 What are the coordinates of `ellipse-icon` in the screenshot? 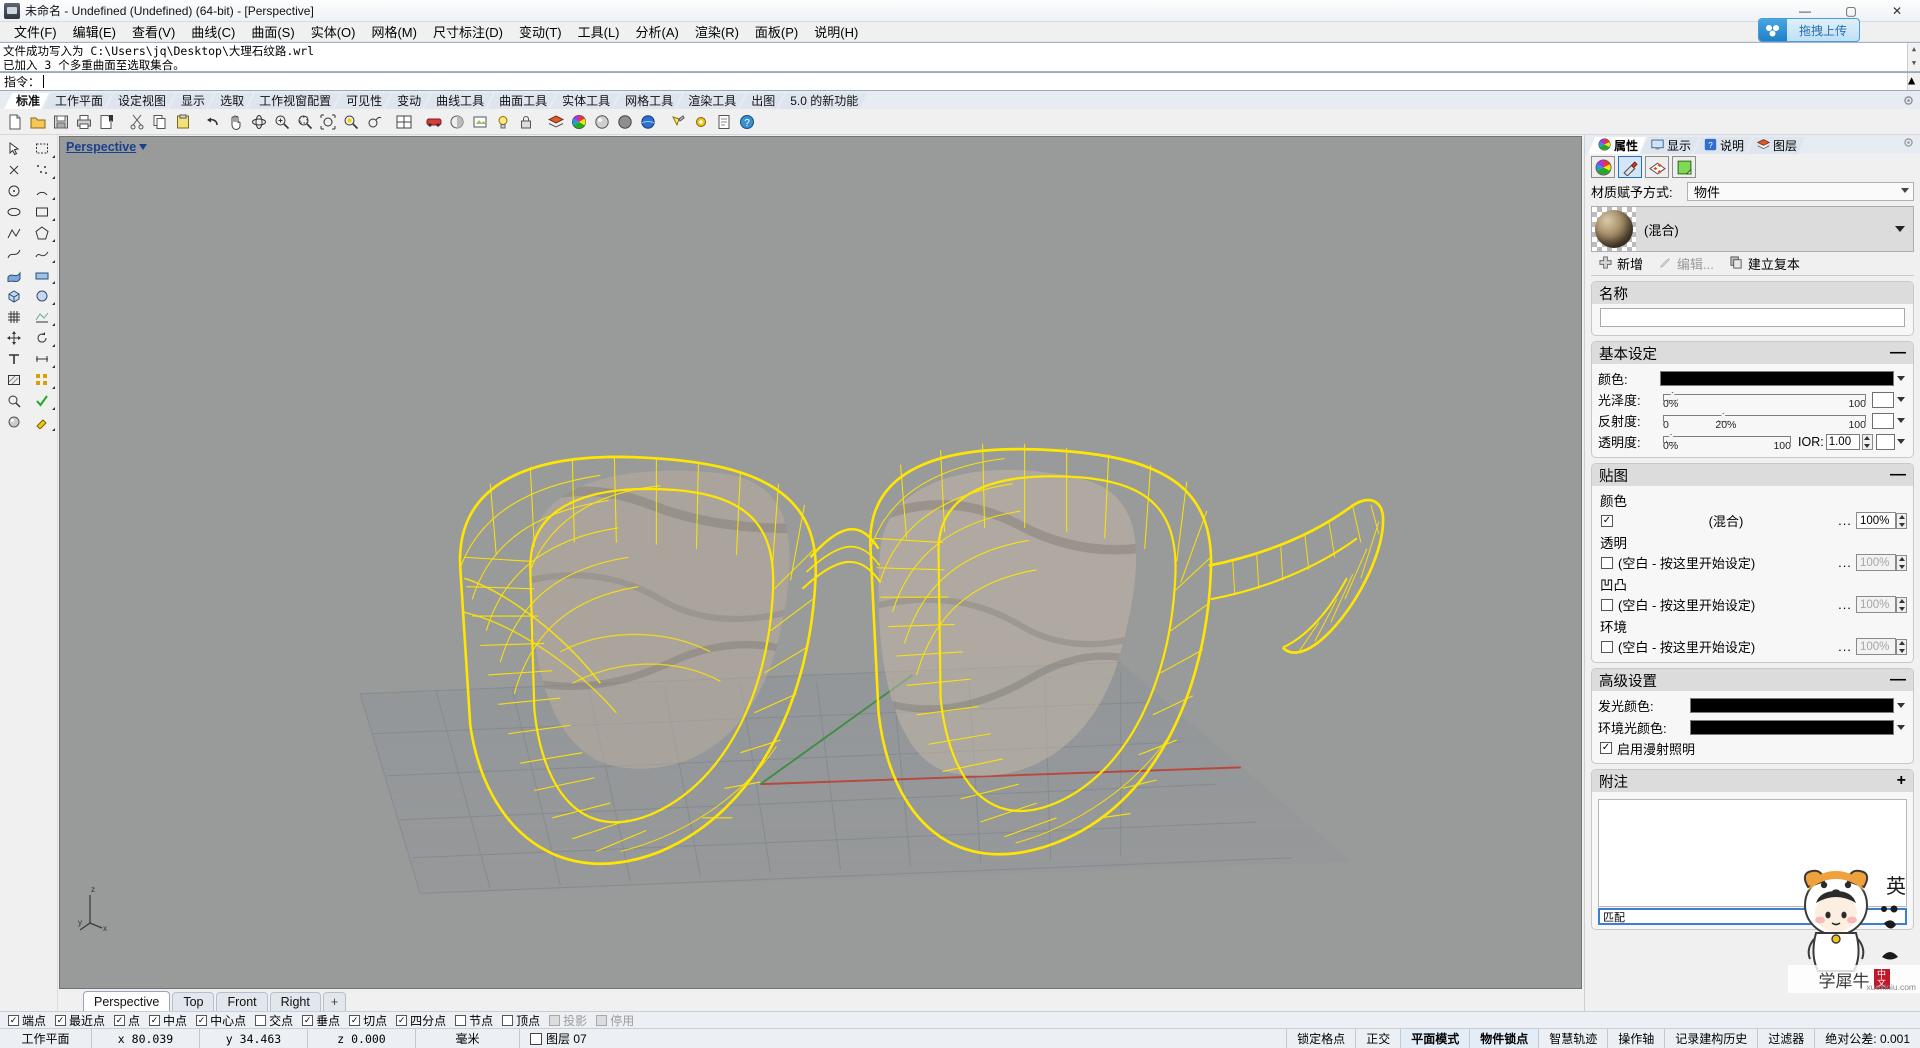 It's located at (14, 211).